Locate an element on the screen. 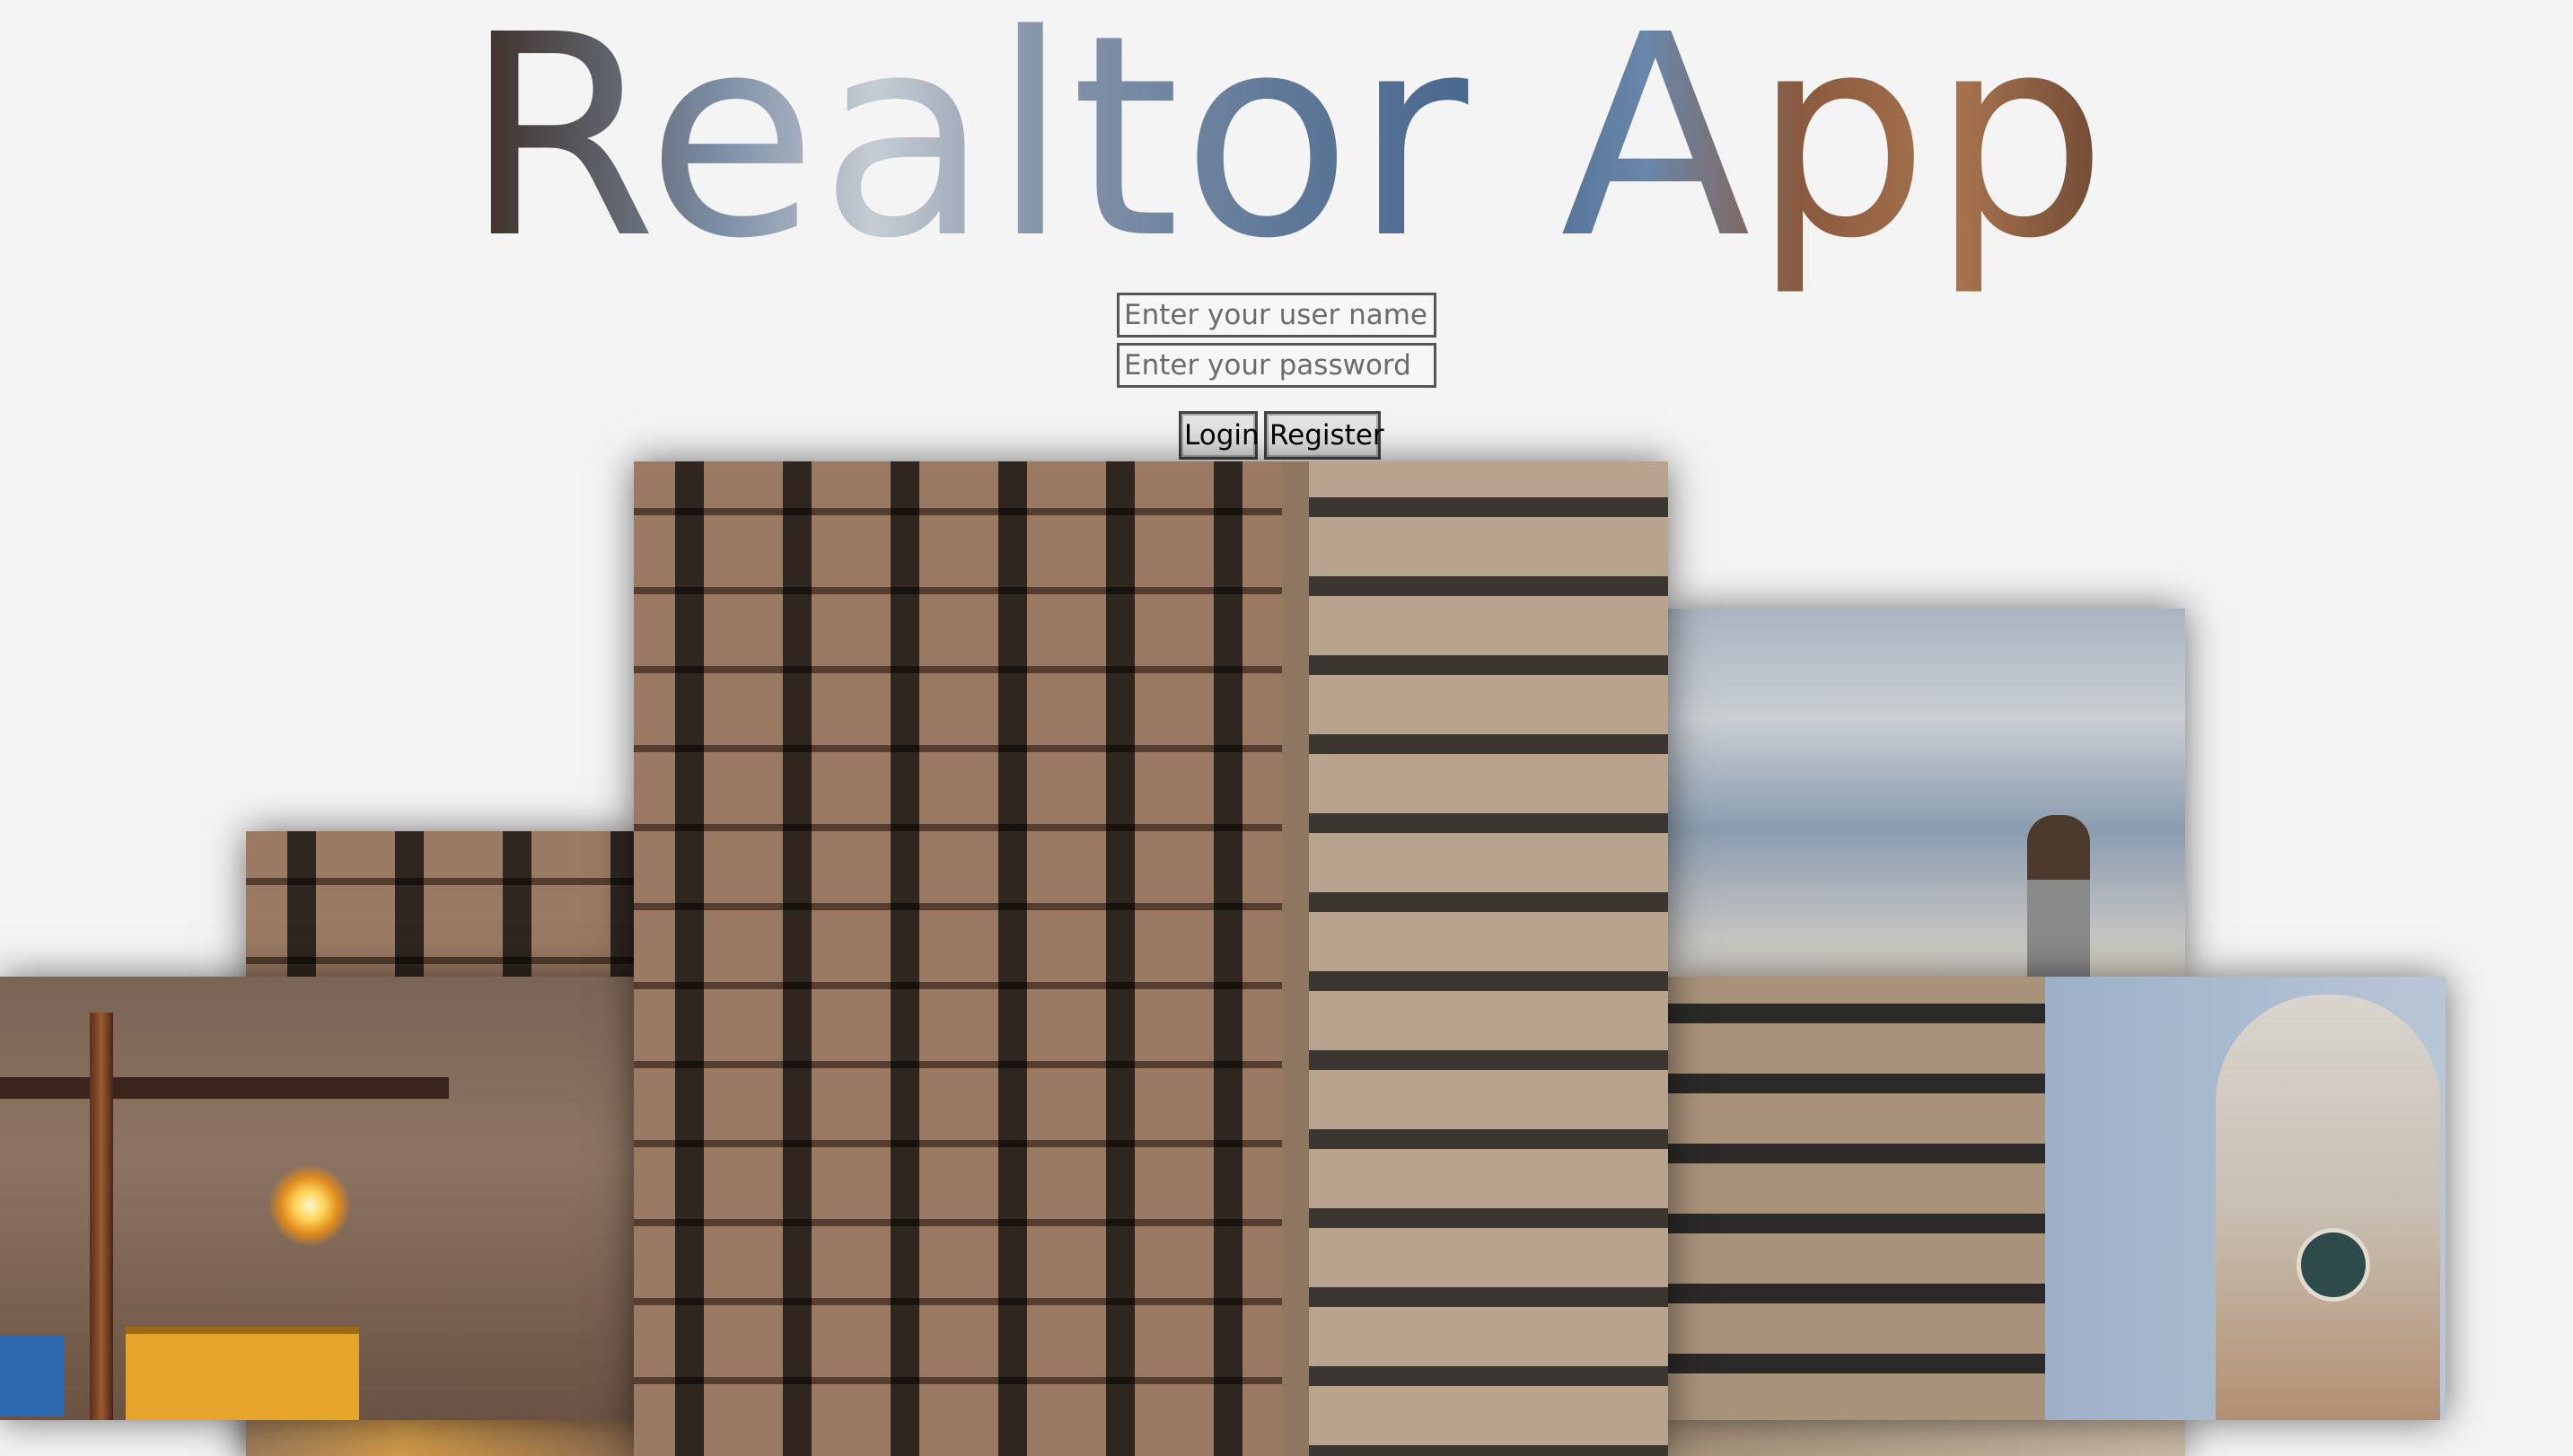 The width and height of the screenshot is (2573, 1456). bottom-left-photo-strip is located at coordinates (441, 1438).